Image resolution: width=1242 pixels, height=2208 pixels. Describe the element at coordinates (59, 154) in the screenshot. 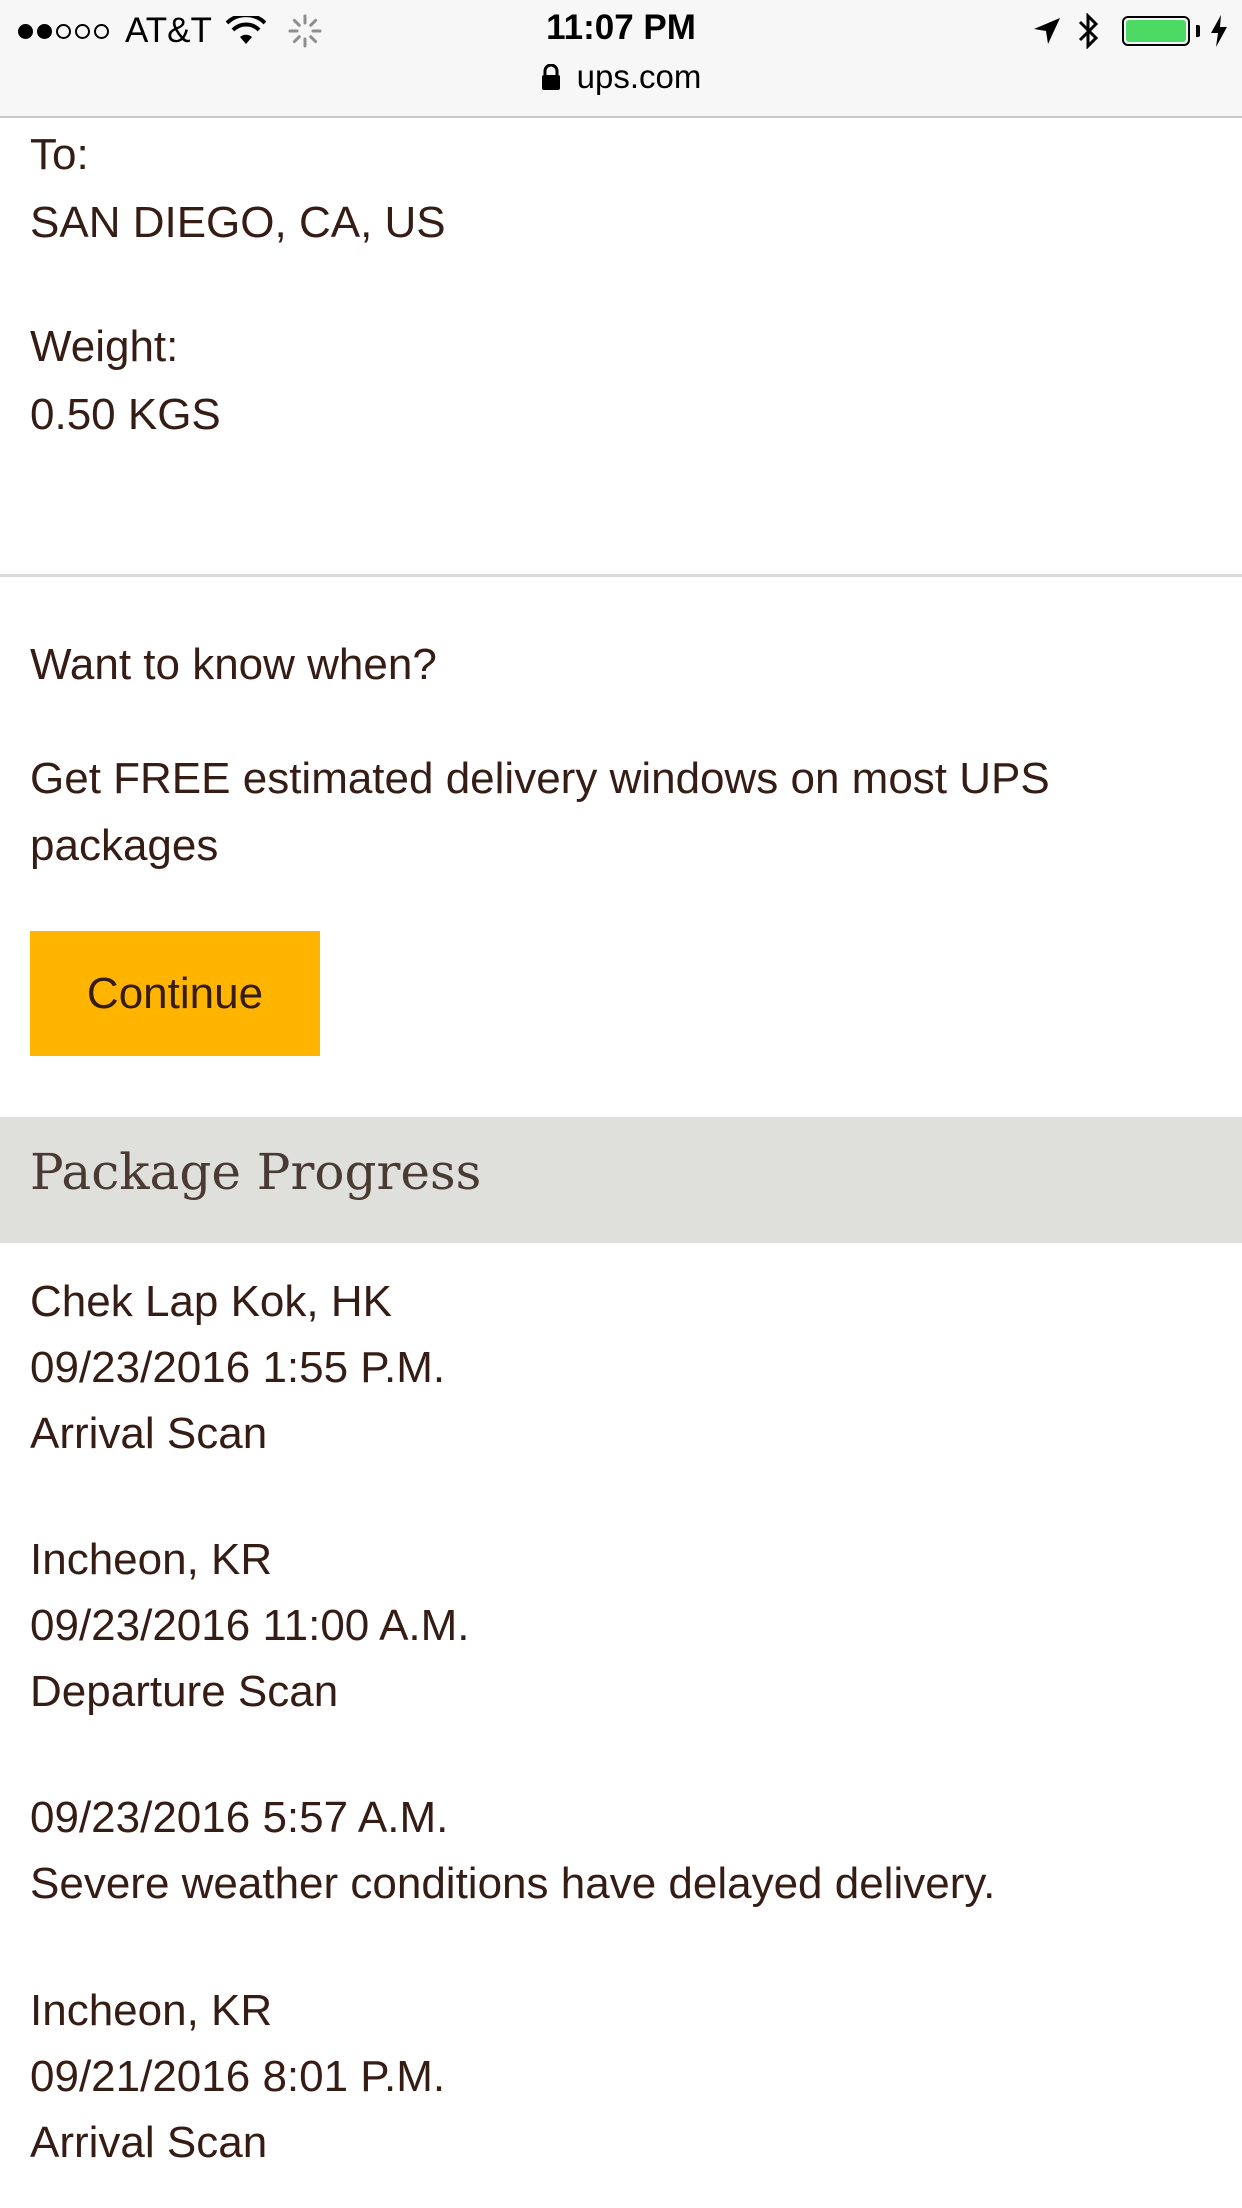

I see `to-label: To:` at that location.